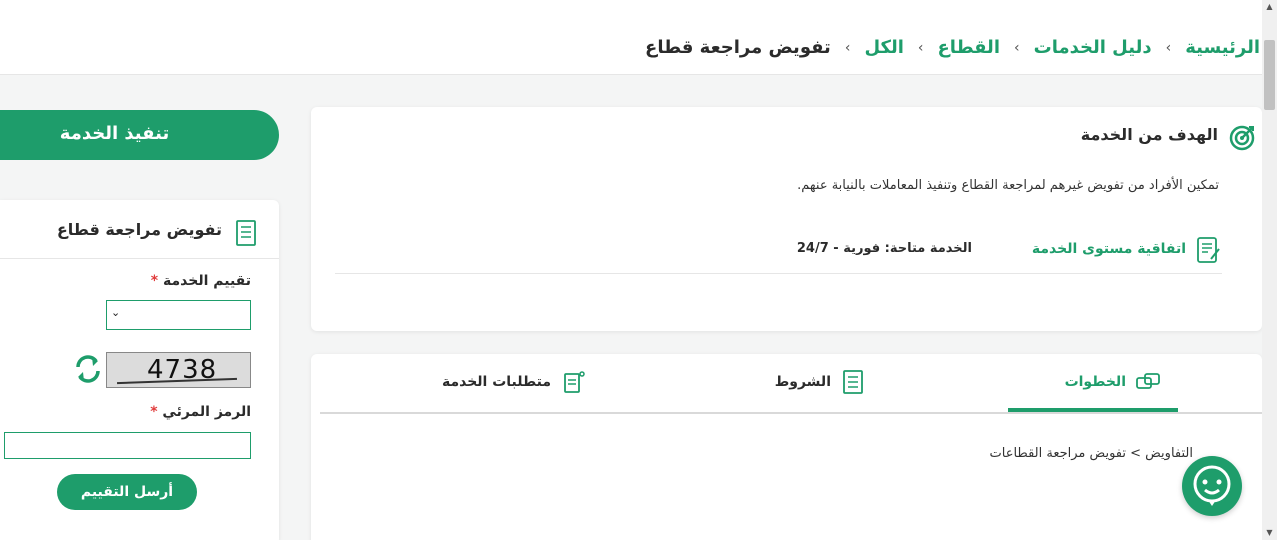 This screenshot has height=540, width=1277. Describe the element at coordinates (496, 382) in the screenshot. I see `tab-requirements-label: متطلبات الخدمة` at that location.